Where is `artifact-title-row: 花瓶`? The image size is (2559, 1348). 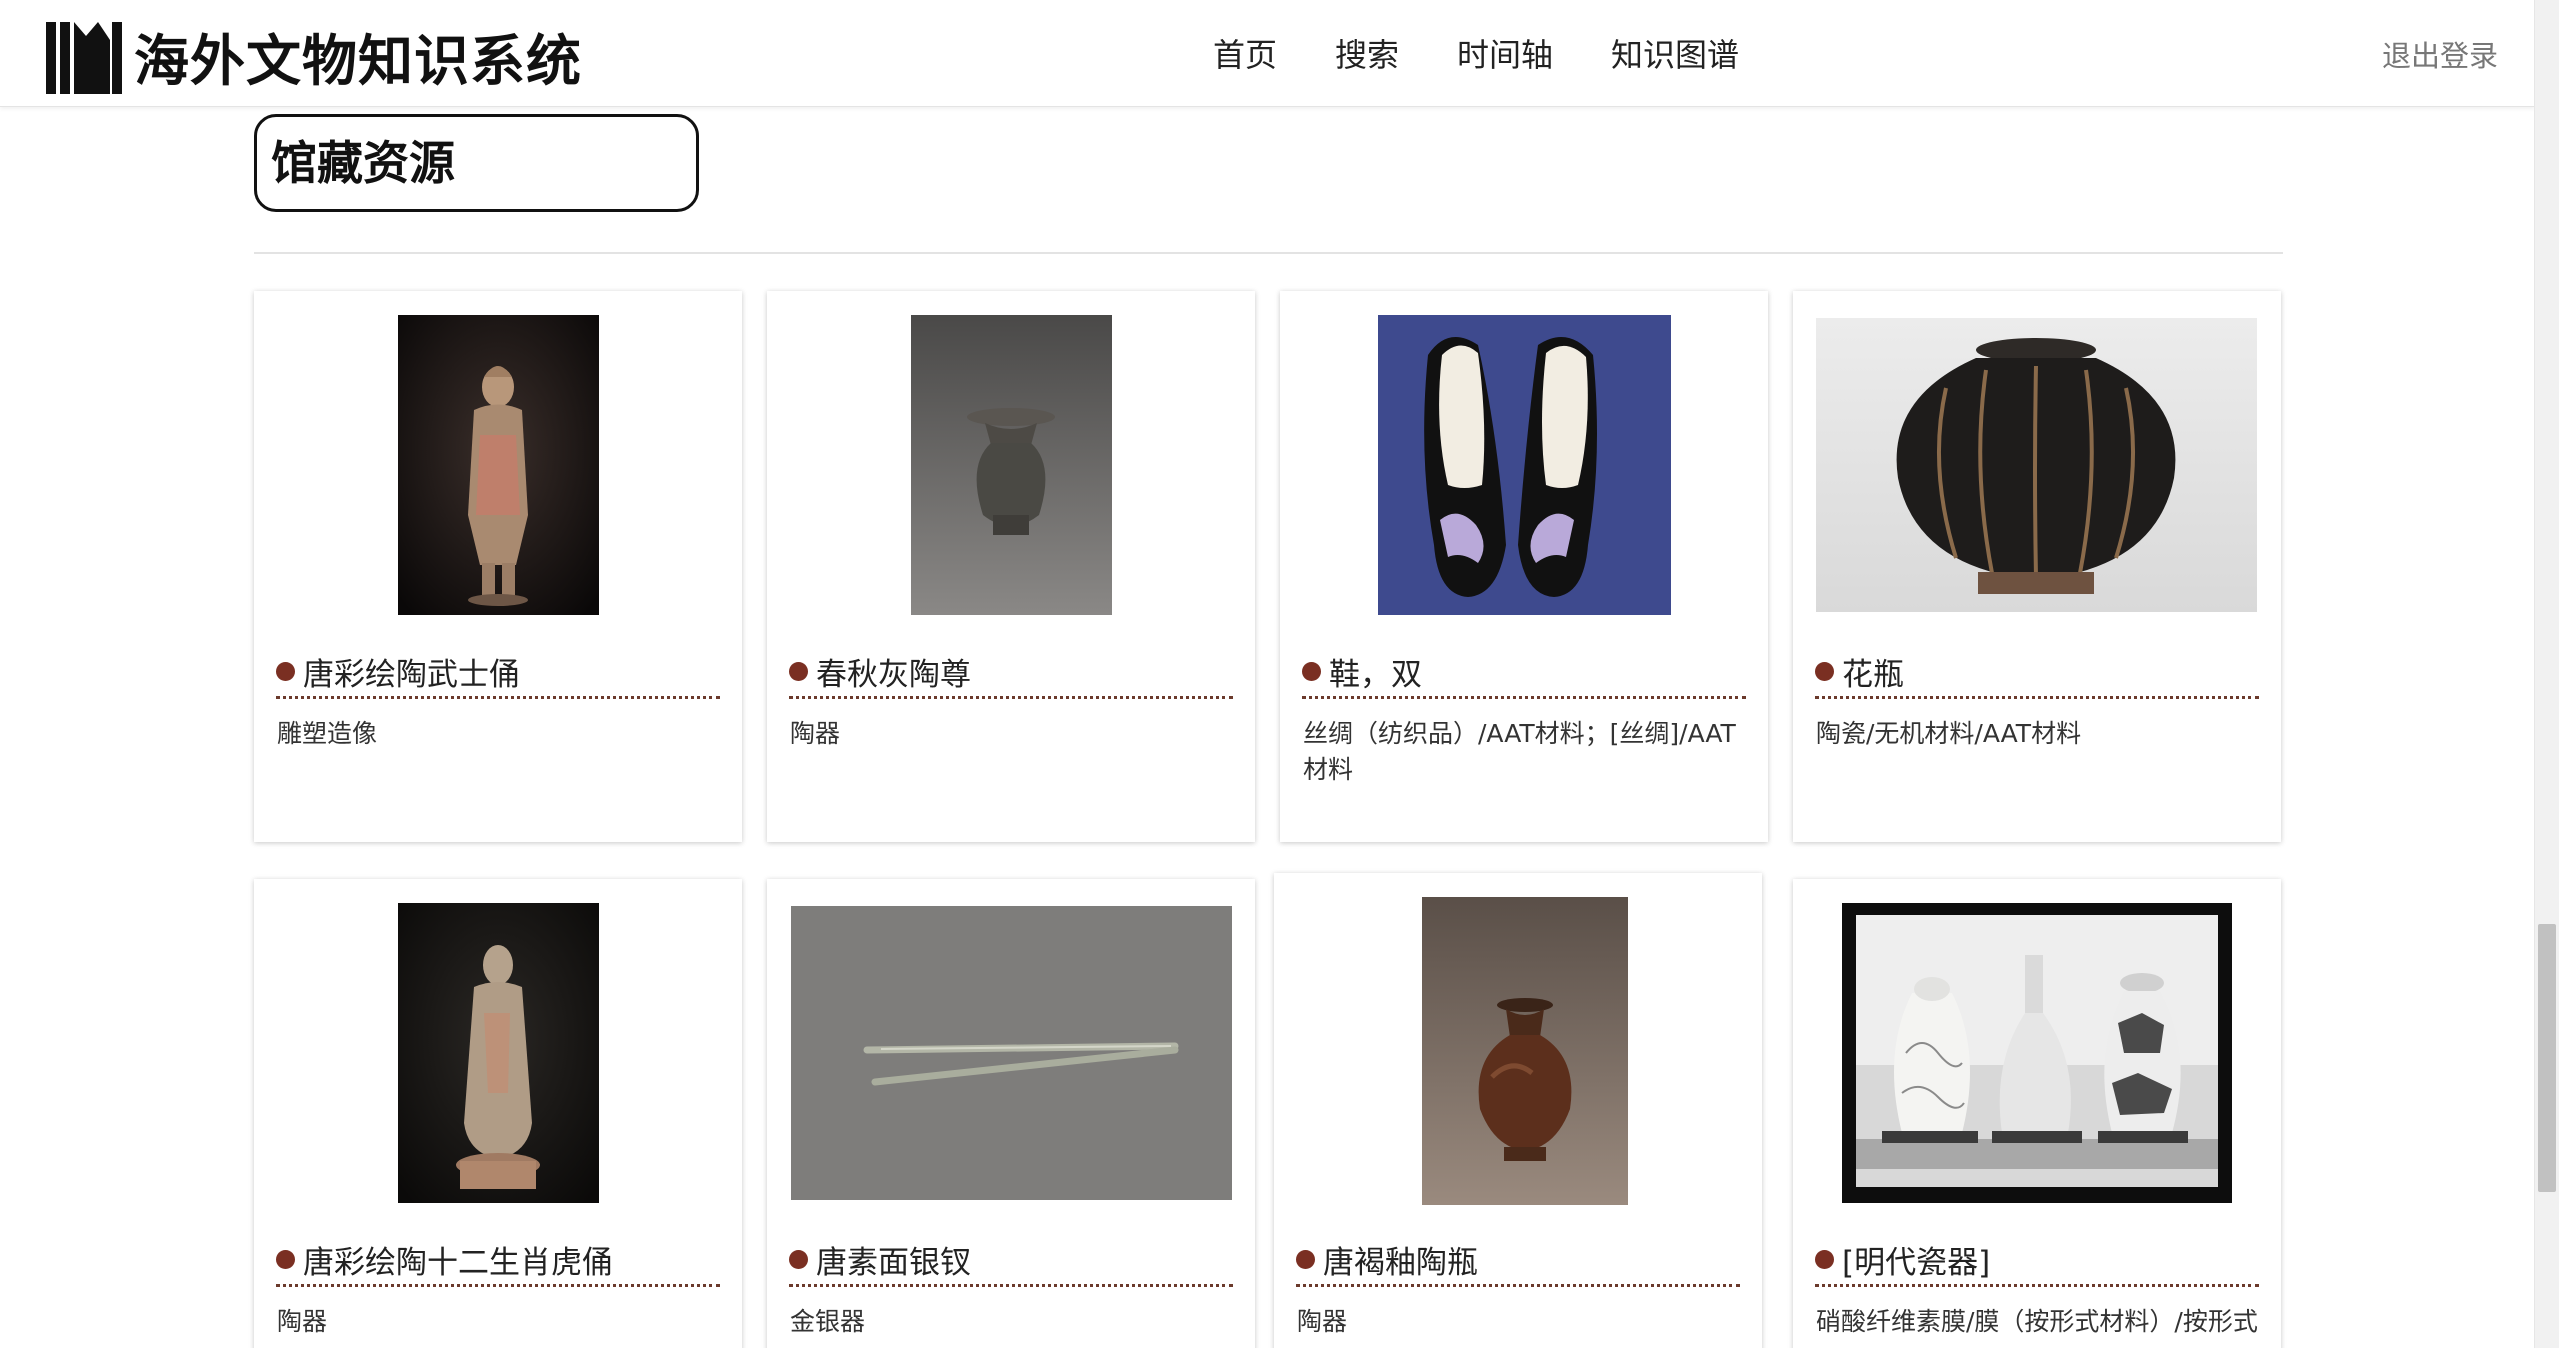
artifact-title-row: 花瓶 is located at coordinates (2037, 672).